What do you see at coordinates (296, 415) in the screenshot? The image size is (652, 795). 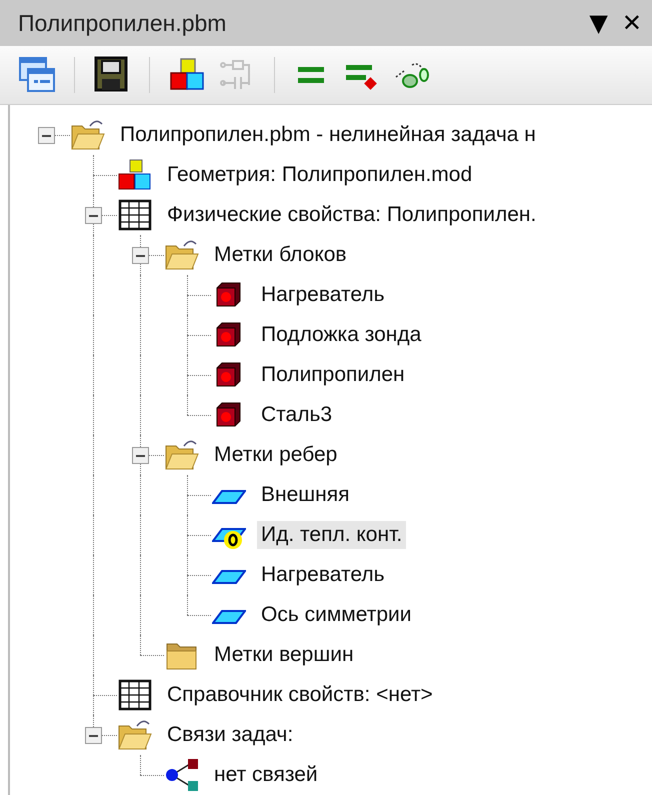 I see `tree-item: Сталь3` at bounding box center [296, 415].